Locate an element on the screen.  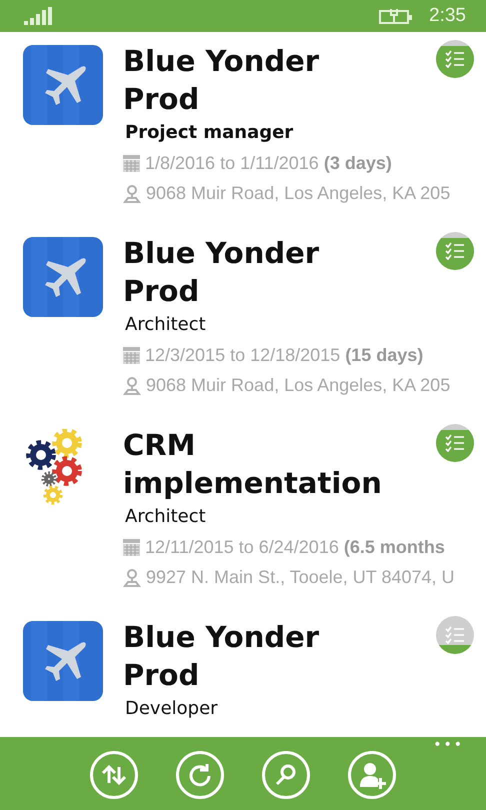
add-contact-button is located at coordinates (372, 775).